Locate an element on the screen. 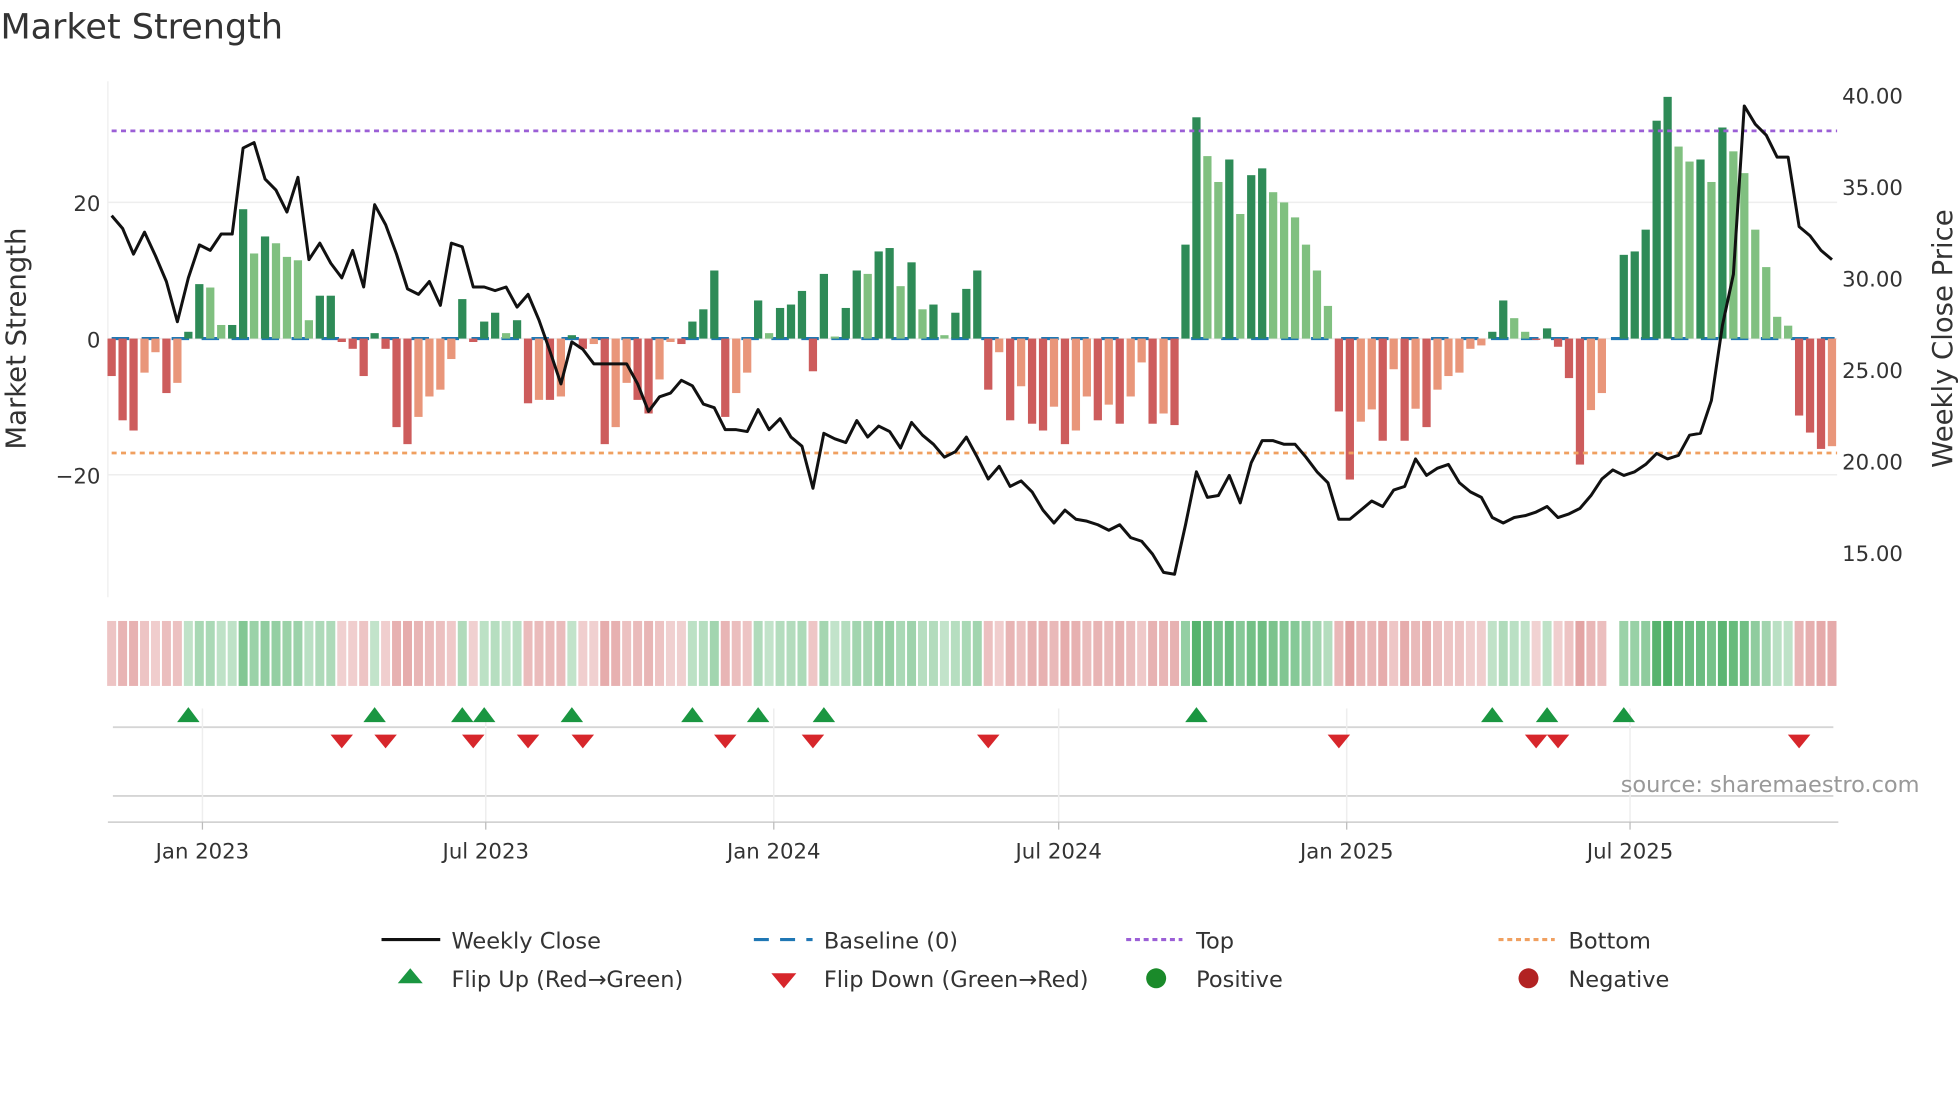 This screenshot has height=1102, width=1960. y2-tick-label: 35.00 is located at coordinates (1872, 188).